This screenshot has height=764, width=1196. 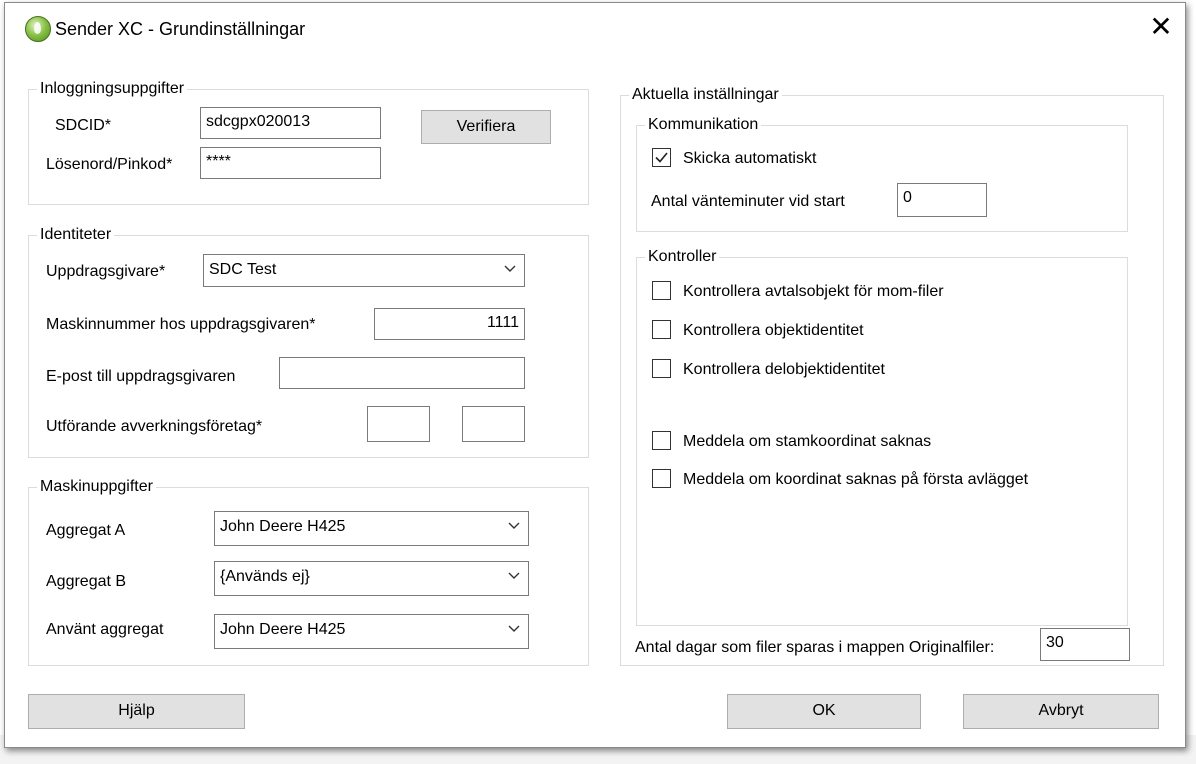 What do you see at coordinates (784, 369) in the screenshot?
I see `control-label-subobject-identity: Kontrollera delobjektidentitet` at bounding box center [784, 369].